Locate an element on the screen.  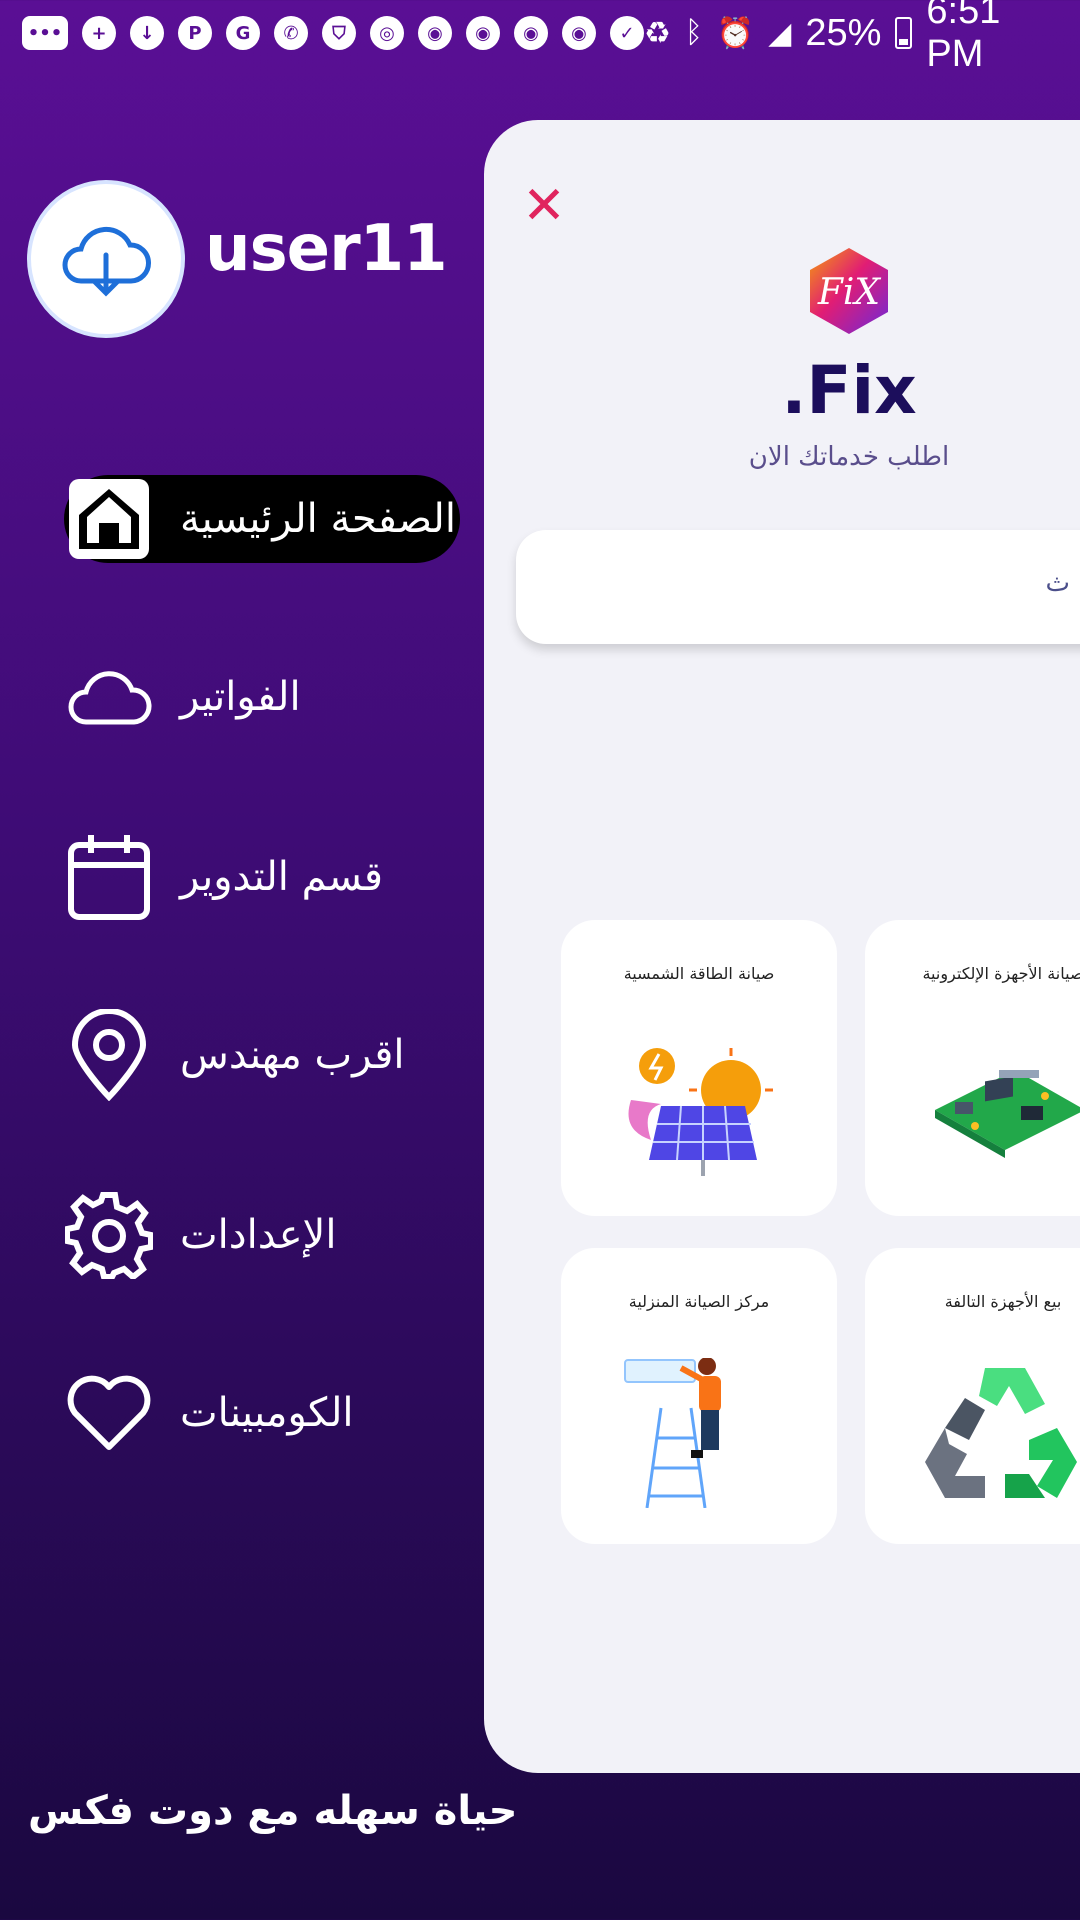
menu-label-nearest-engineer: اقرب مهندس is located at coordinates (292, 1055).